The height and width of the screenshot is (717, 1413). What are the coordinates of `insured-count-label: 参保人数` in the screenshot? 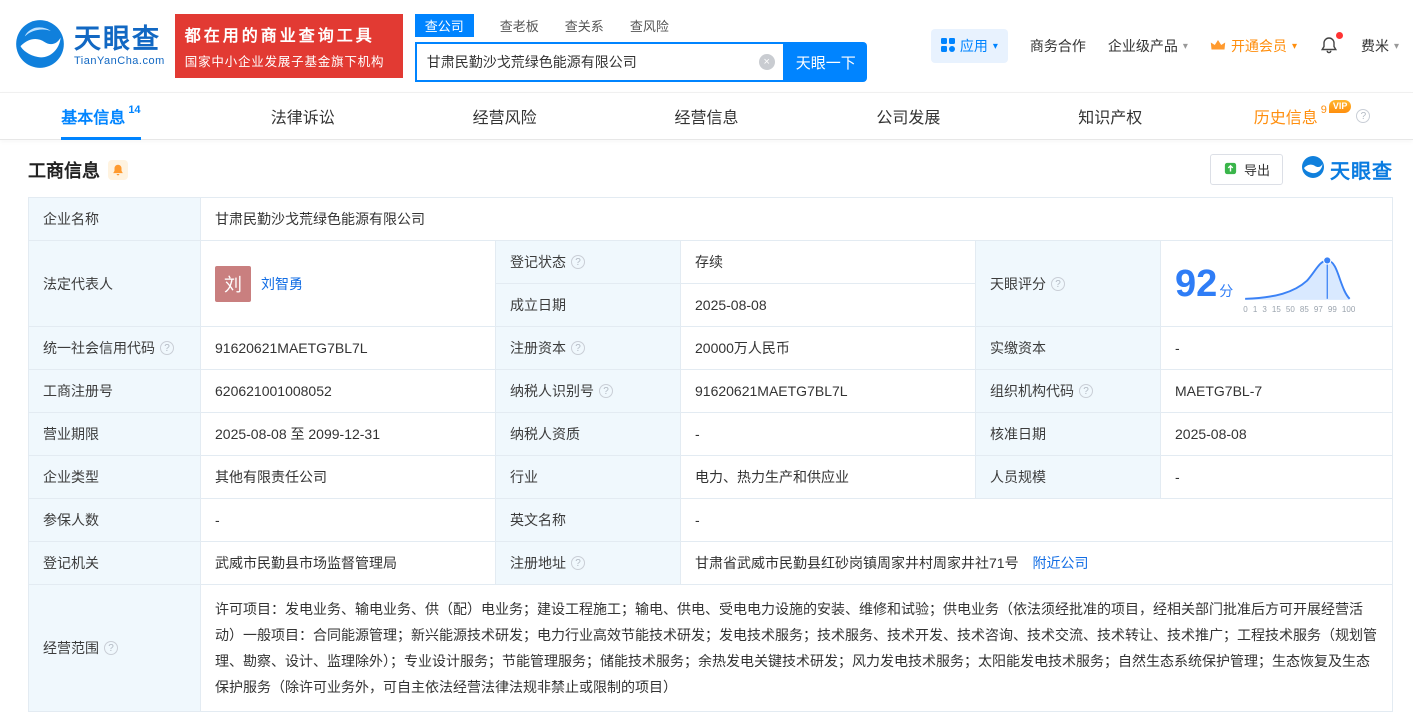 It's located at (114, 520).